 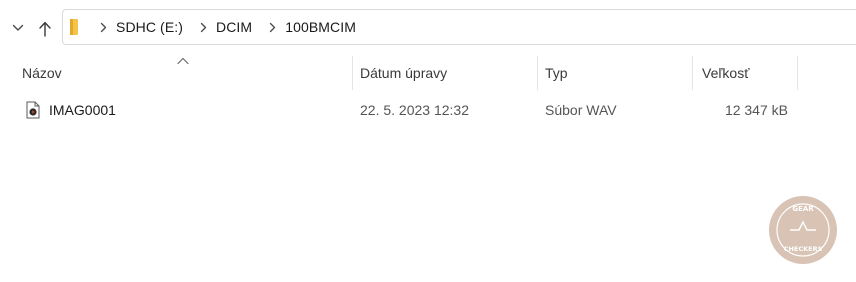 I want to click on breadcrumb-item-drive: SDHC (E:), so click(x=149, y=27).